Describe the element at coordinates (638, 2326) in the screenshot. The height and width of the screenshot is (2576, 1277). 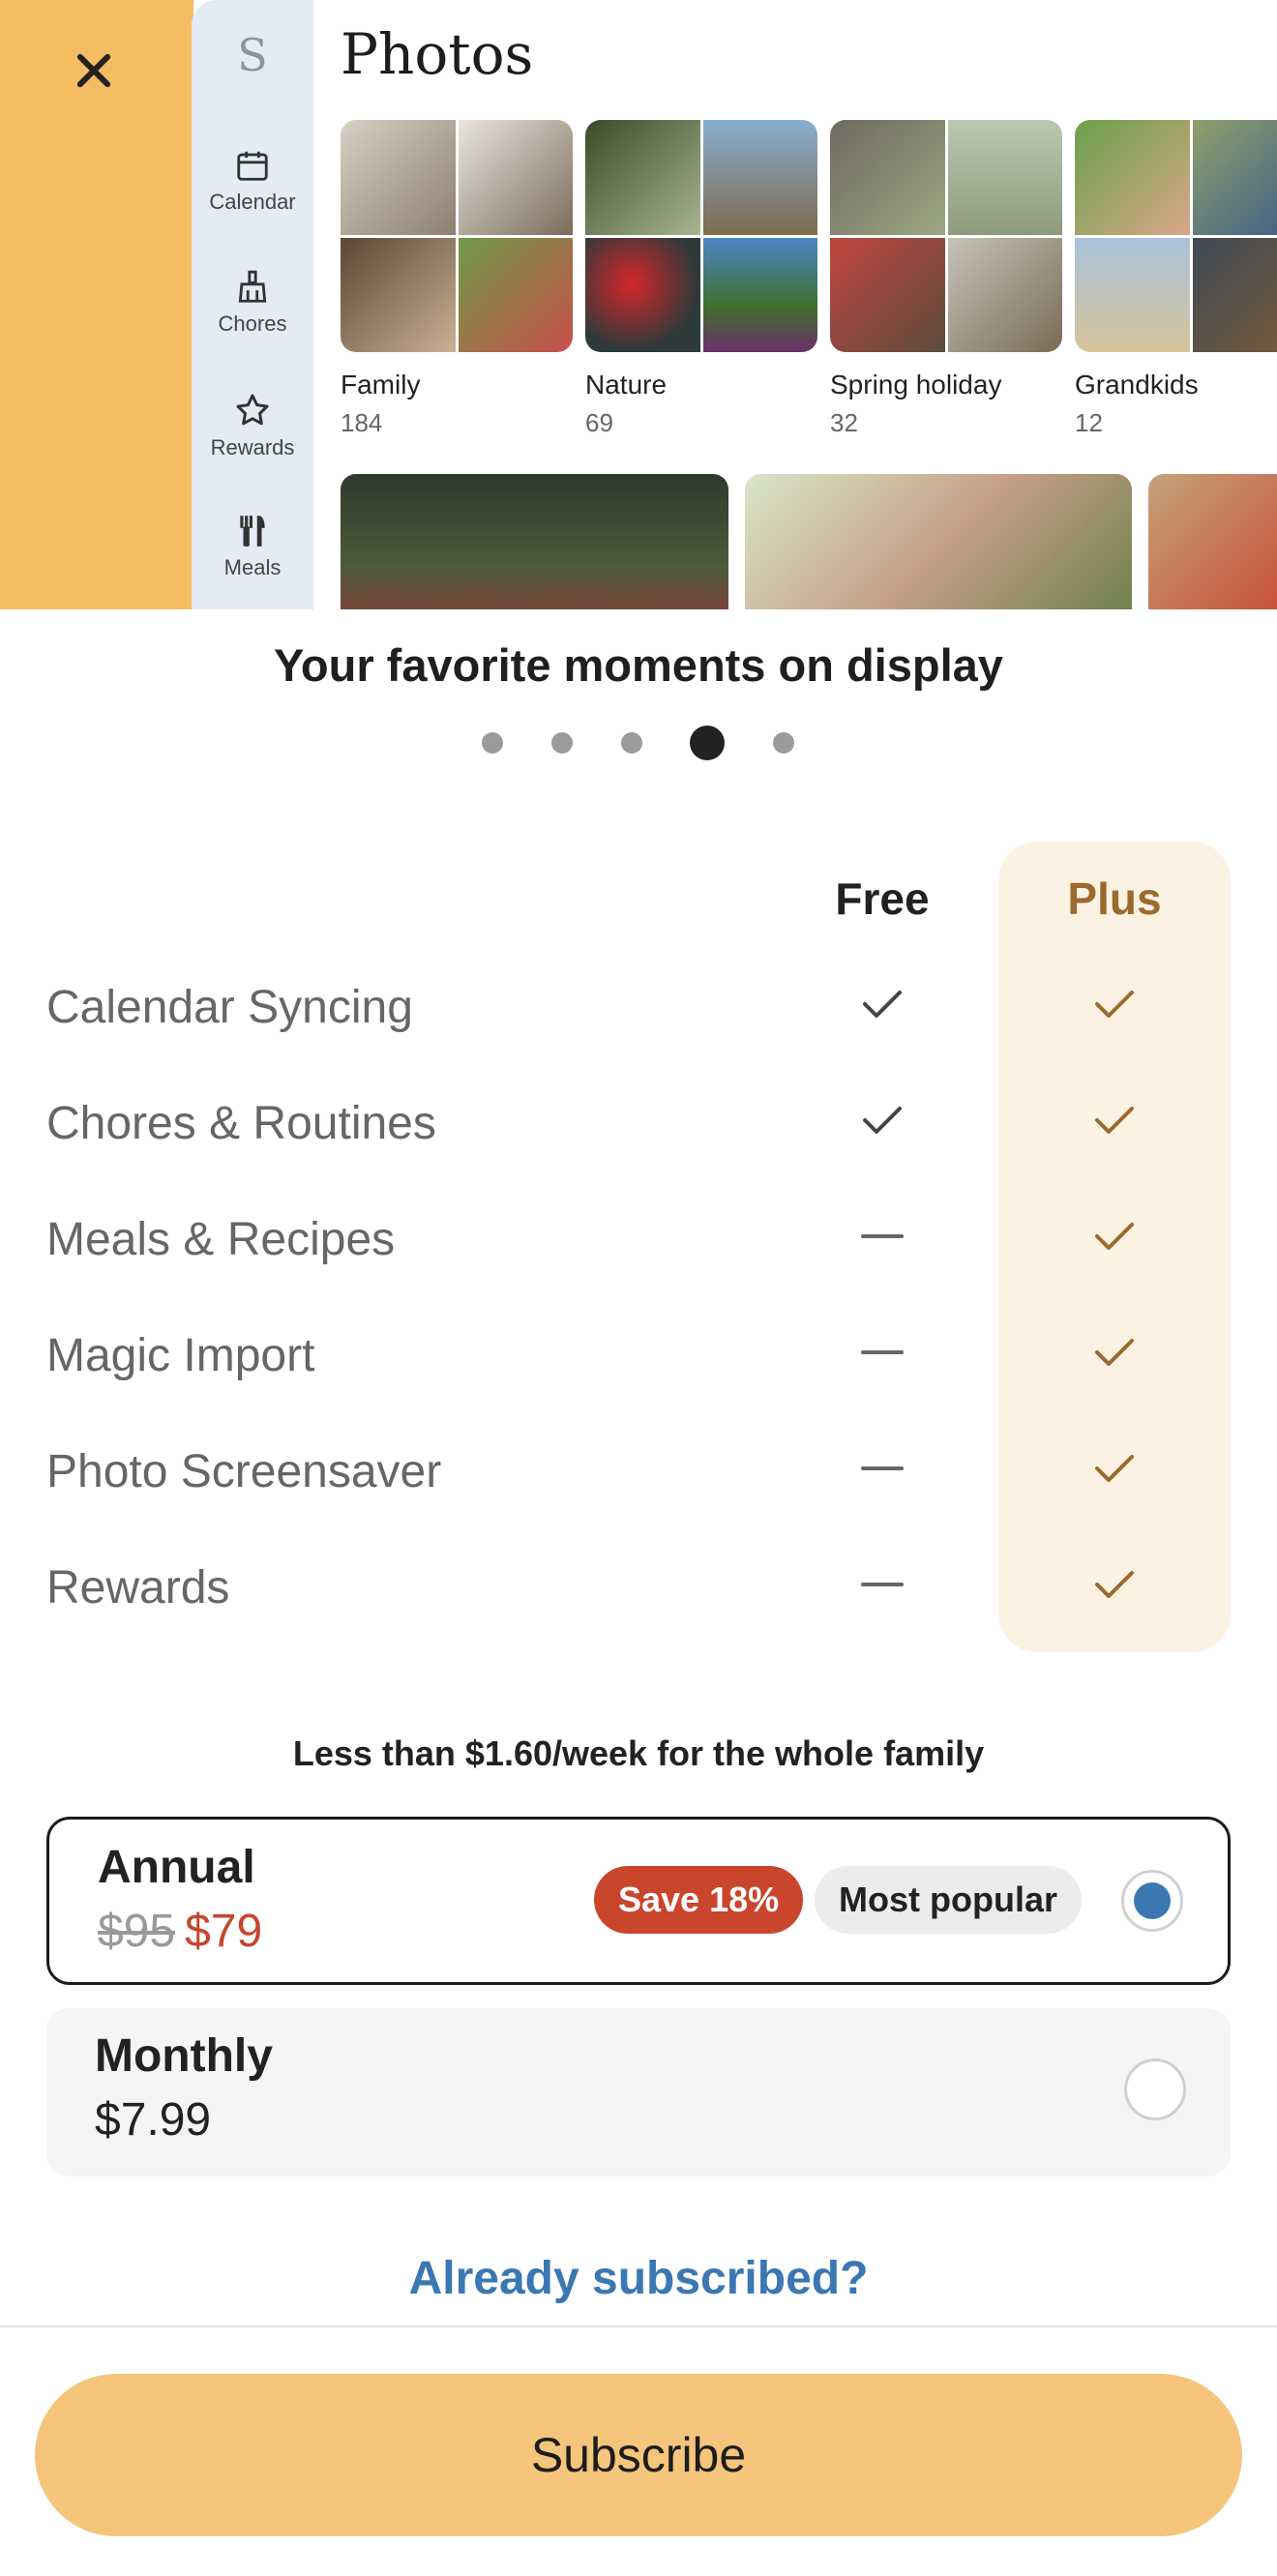
I see `divider` at that location.